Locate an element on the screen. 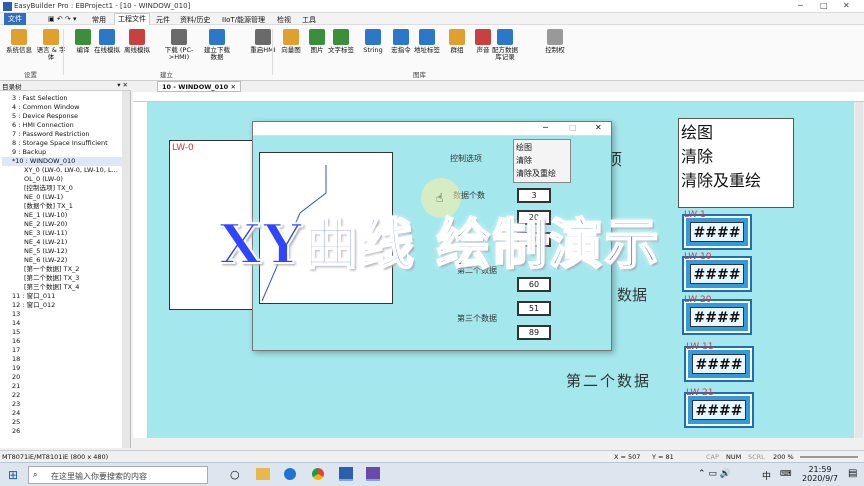 Image resolution: width=864 pixels, height=486 pixels. tree-item: NE_4 (LW-21) is located at coordinates (62, 242).